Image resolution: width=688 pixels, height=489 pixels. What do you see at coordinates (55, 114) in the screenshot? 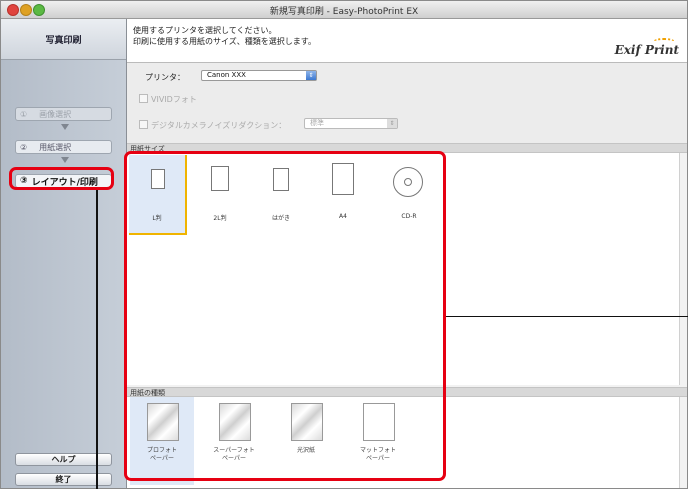
I see `step-label: 画像選択` at bounding box center [55, 114].